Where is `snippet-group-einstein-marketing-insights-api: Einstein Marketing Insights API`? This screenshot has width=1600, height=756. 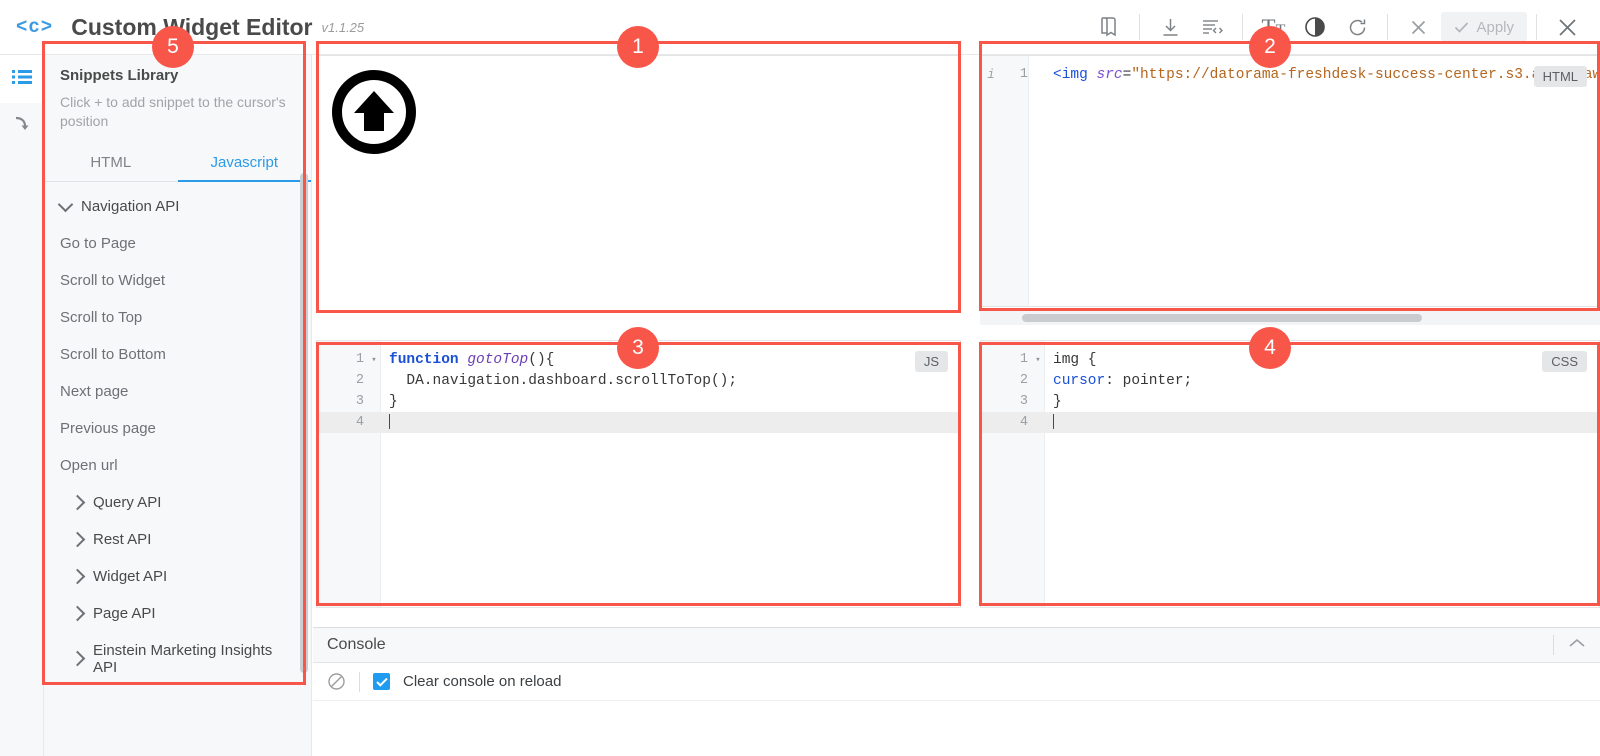
snippet-group-einstein-marketing-insights-api: Einstein Marketing Insights API is located at coordinates (177, 659).